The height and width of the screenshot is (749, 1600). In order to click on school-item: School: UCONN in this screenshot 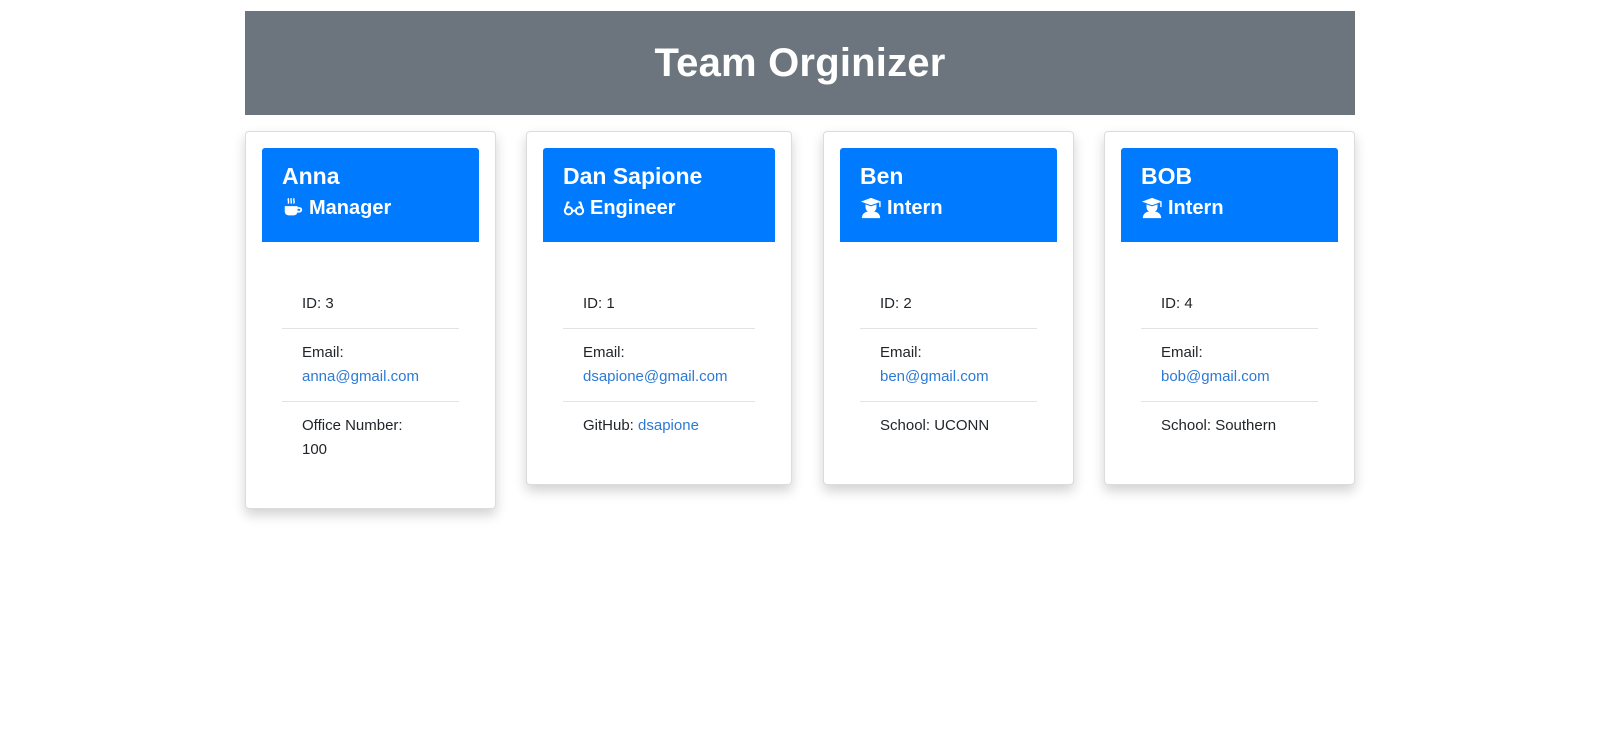, I will do `click(935, 425)`.